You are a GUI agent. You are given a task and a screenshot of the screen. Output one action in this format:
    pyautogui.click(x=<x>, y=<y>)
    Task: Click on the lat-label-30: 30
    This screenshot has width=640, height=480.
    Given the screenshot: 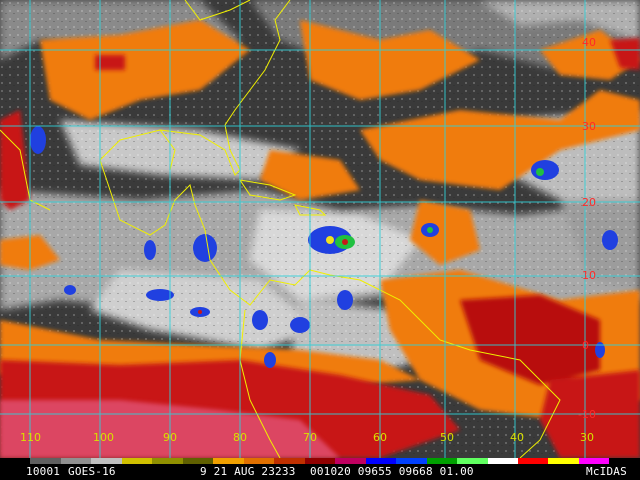 What is the action you would take?
    pyautogui.click(x=589, y=126)
    